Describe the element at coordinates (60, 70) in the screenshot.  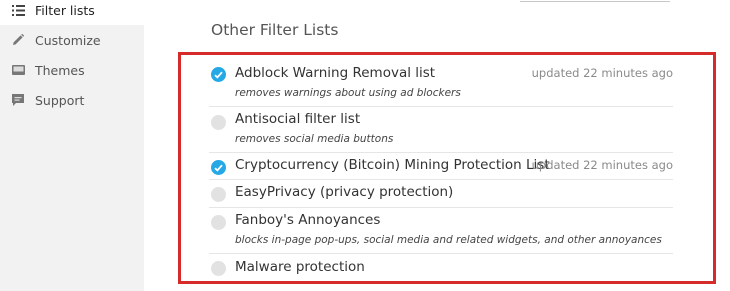
I see `sidebar-item-label: Themes` at that location.